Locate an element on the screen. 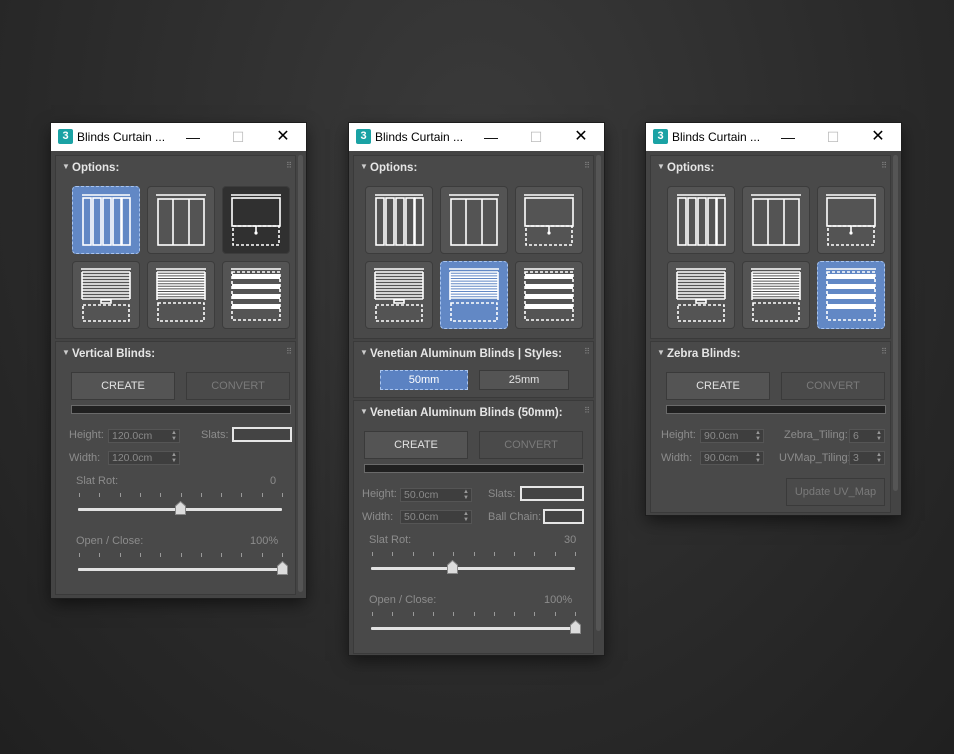 This screenshot has width=954, height=754. vertical-blinds-header: ▼ Vertical Blinds: ⠿ is located at coordinates (175, 354).